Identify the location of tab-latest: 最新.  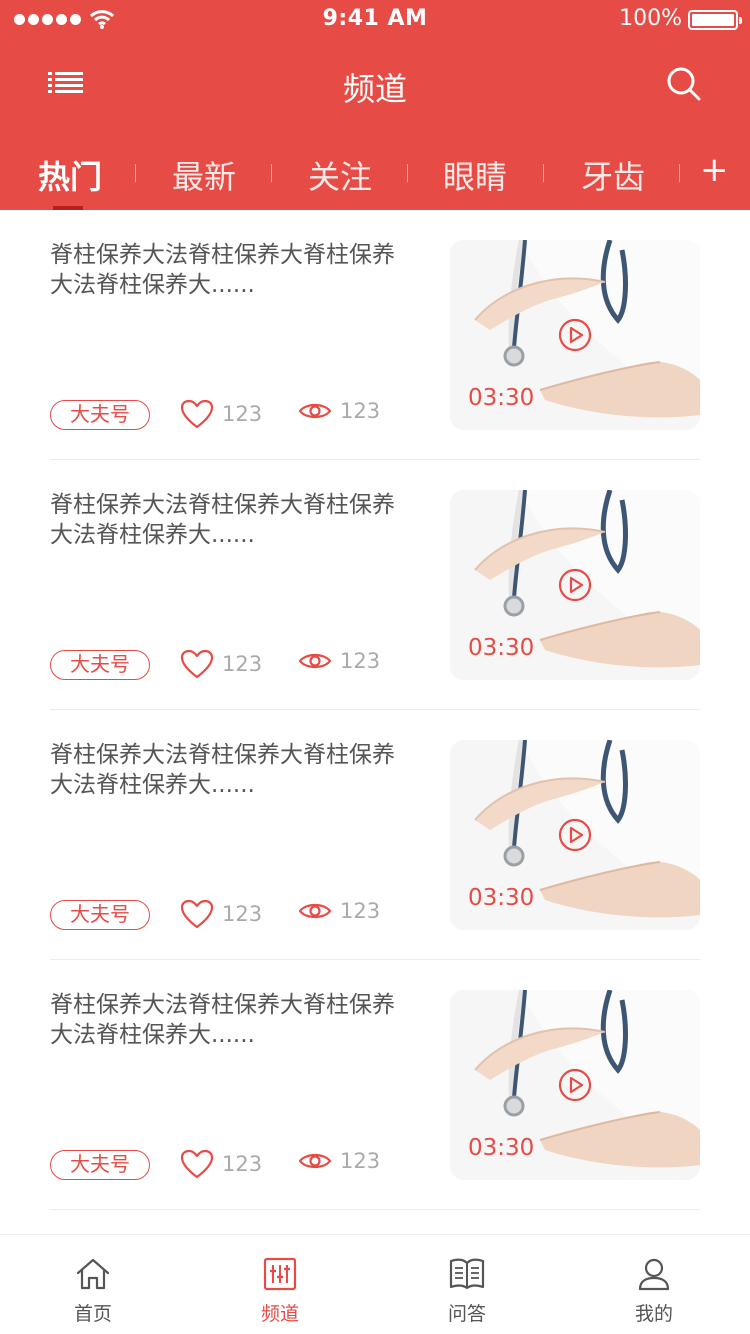
(204, 175).